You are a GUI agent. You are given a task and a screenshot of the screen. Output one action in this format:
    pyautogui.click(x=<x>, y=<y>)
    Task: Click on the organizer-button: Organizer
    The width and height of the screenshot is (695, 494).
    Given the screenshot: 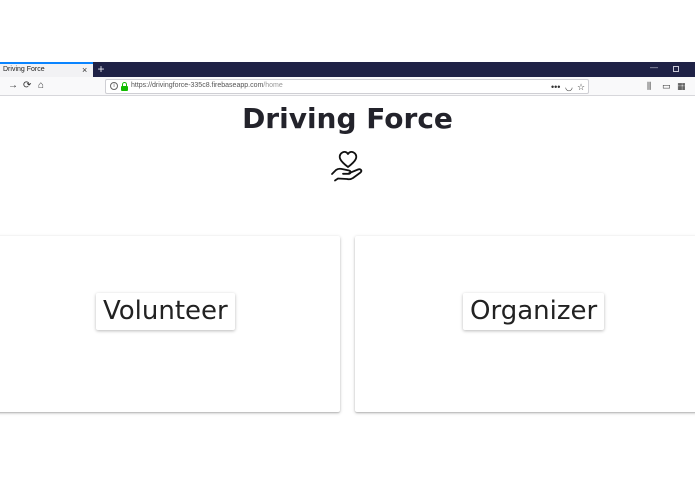 What is the action you would take?
    pyautogui.click(x=534, y=311)
    